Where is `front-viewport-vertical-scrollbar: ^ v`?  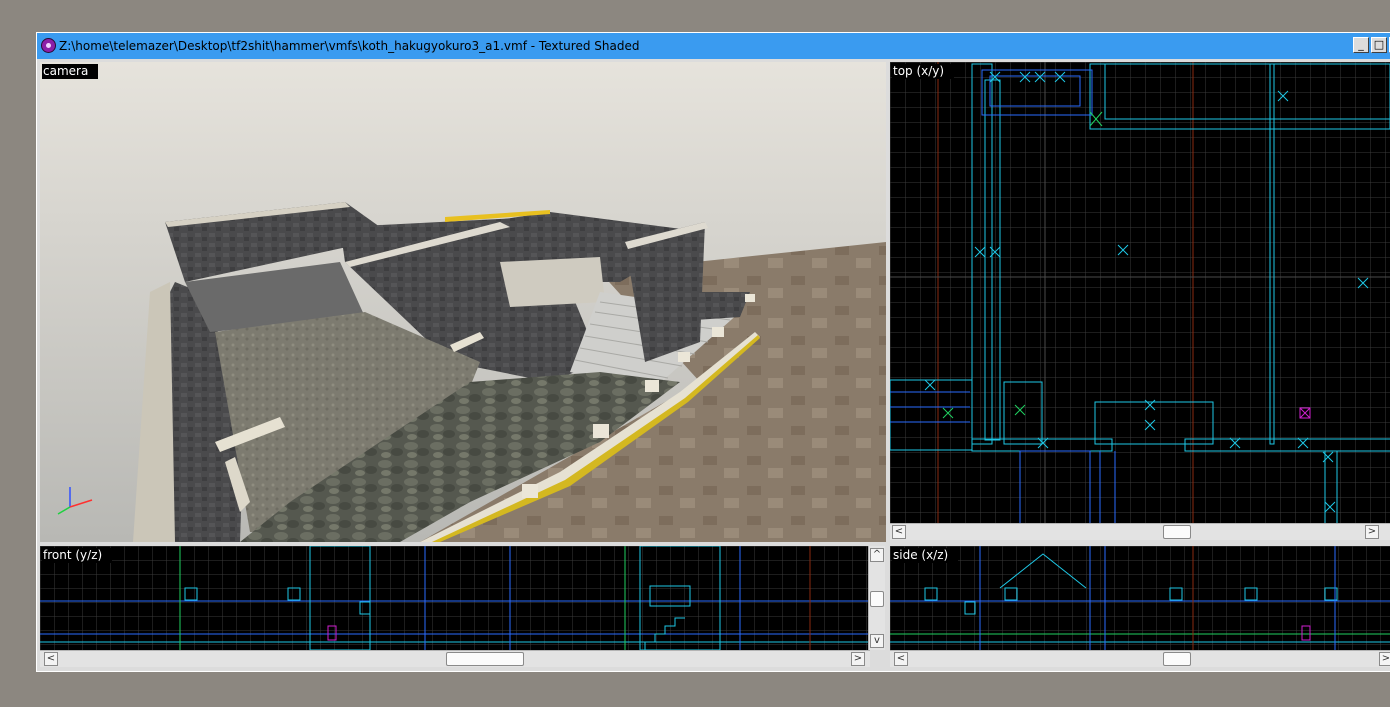 front-viewport-vertical-scrollbar: ^ v is located at coordinates (876, 598).